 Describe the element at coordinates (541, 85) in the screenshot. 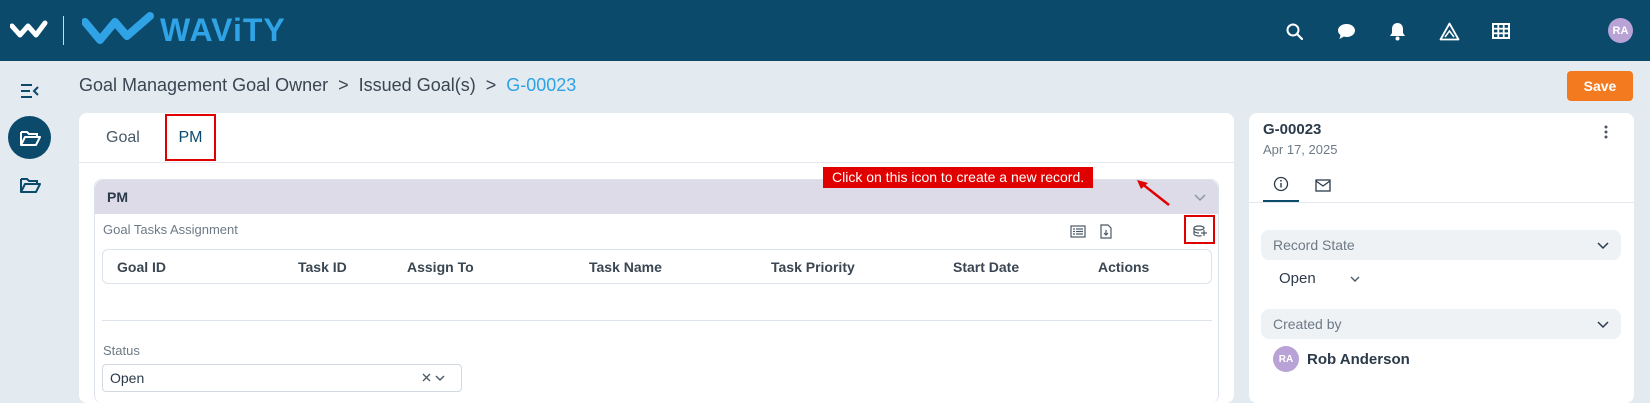

I see `breadcrumb-current: G-00023` at that location.